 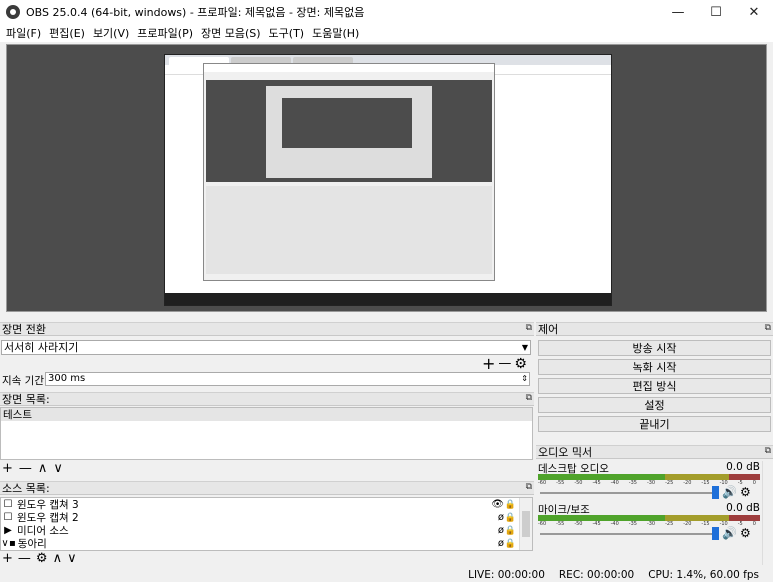 What do you see at coordinates (266, 504) in the screenshot?
I see `source-item: ☐ 윈도우 캡쳐 3 👁 🔒` at bounding box center [266, 504].